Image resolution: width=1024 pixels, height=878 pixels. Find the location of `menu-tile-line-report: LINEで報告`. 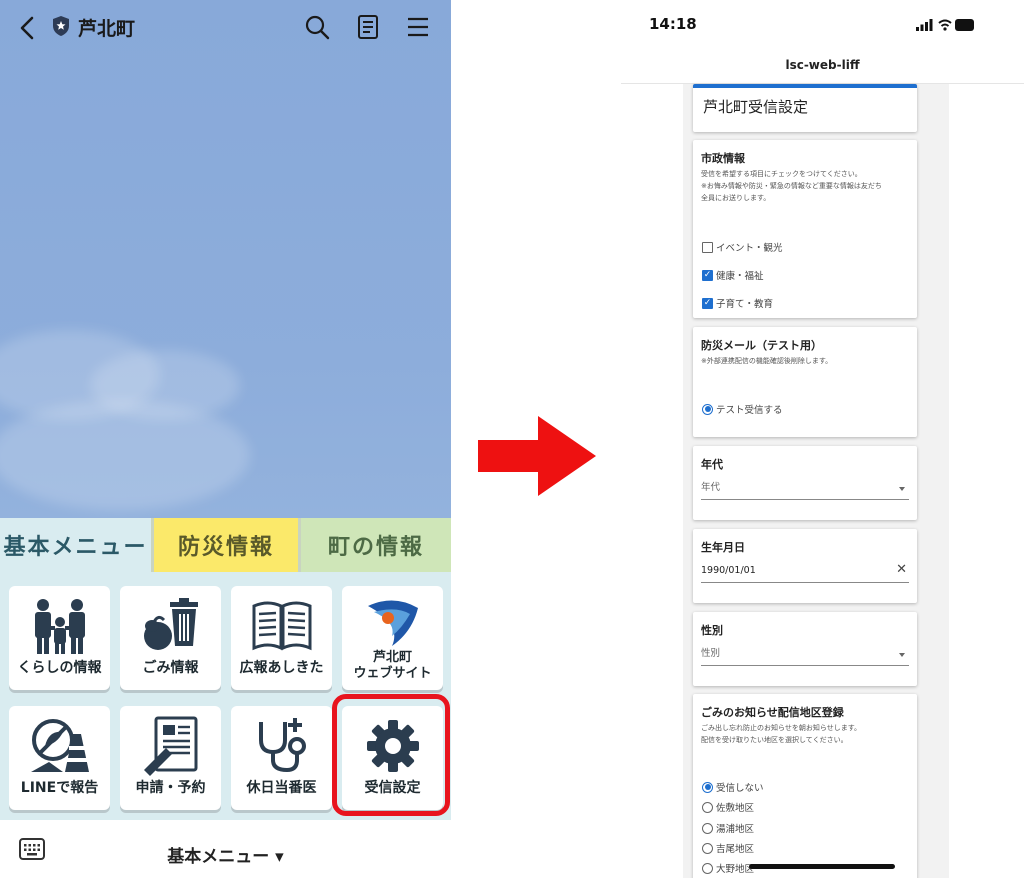

menu-tile-line-report: LINEで報告 is located at coordinates (59, 758).